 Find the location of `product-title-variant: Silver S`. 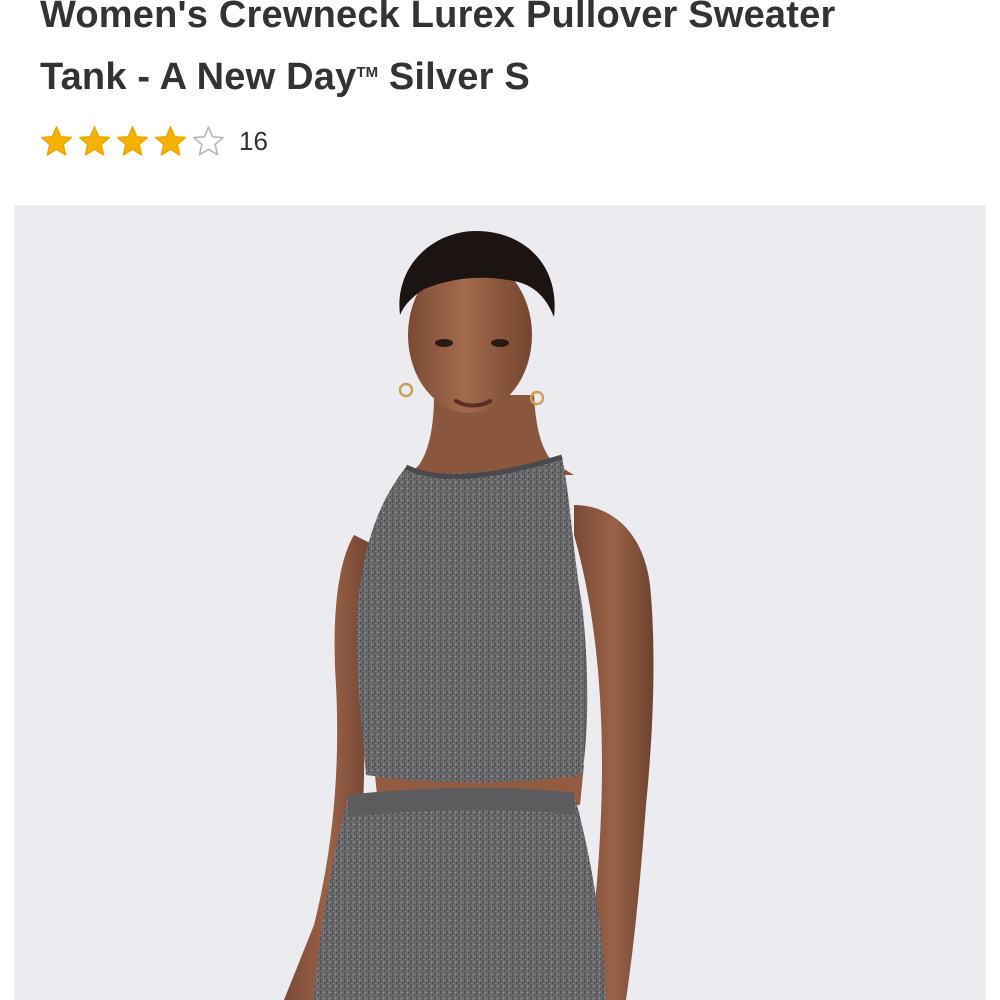

product-title-variant: Silver S is located at coordinates (454, 77).